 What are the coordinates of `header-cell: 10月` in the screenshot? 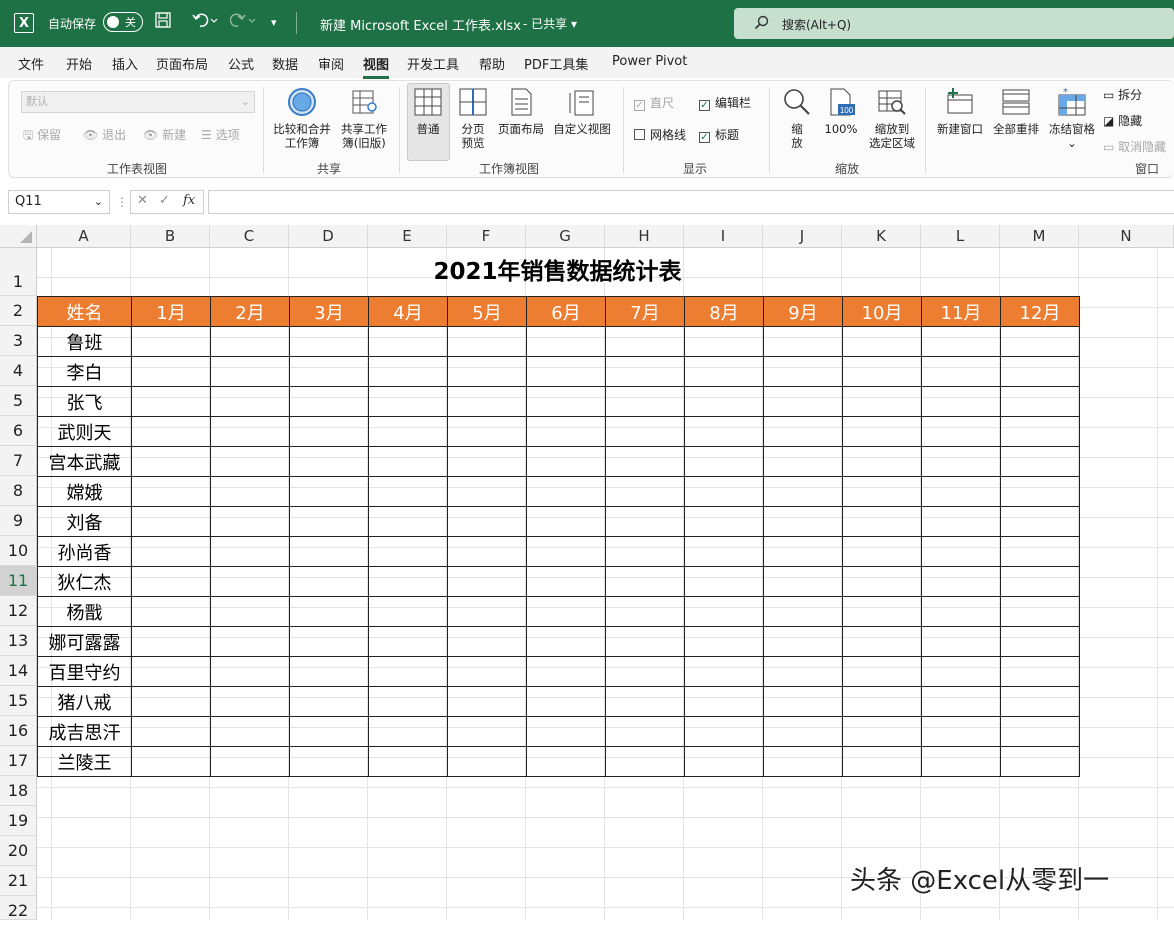 It's located at (882, 311).